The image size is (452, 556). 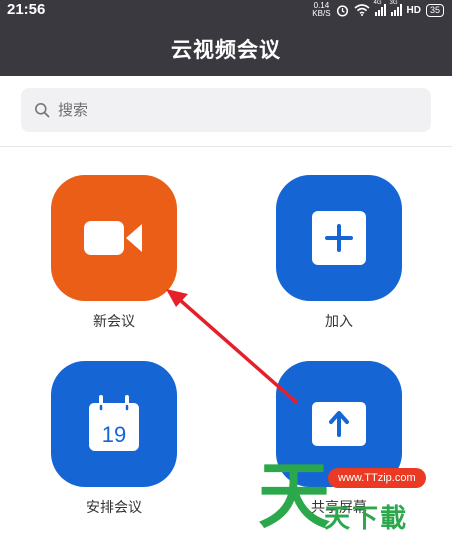 I want to click on signal-strength-icon: 3G, so click(x=396, y=8).